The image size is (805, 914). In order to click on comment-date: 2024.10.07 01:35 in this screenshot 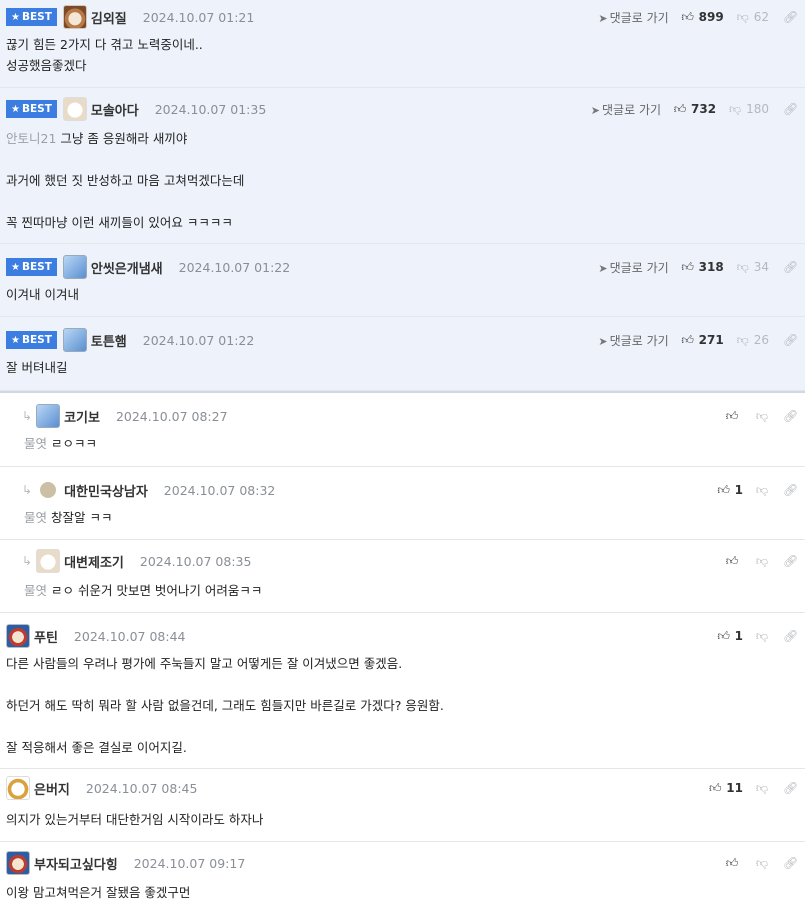, I will do `click(210, 109)`.